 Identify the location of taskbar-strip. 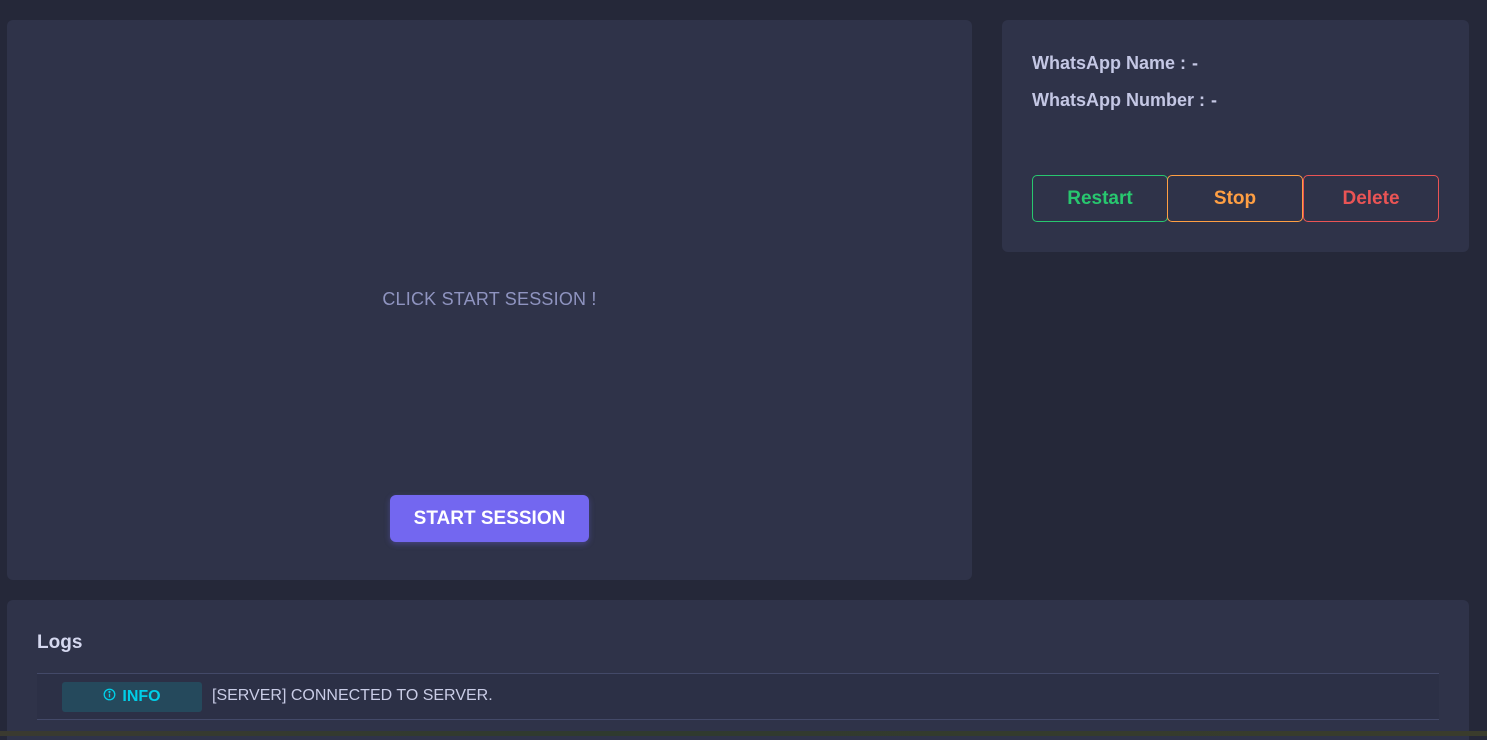
(743, 733).